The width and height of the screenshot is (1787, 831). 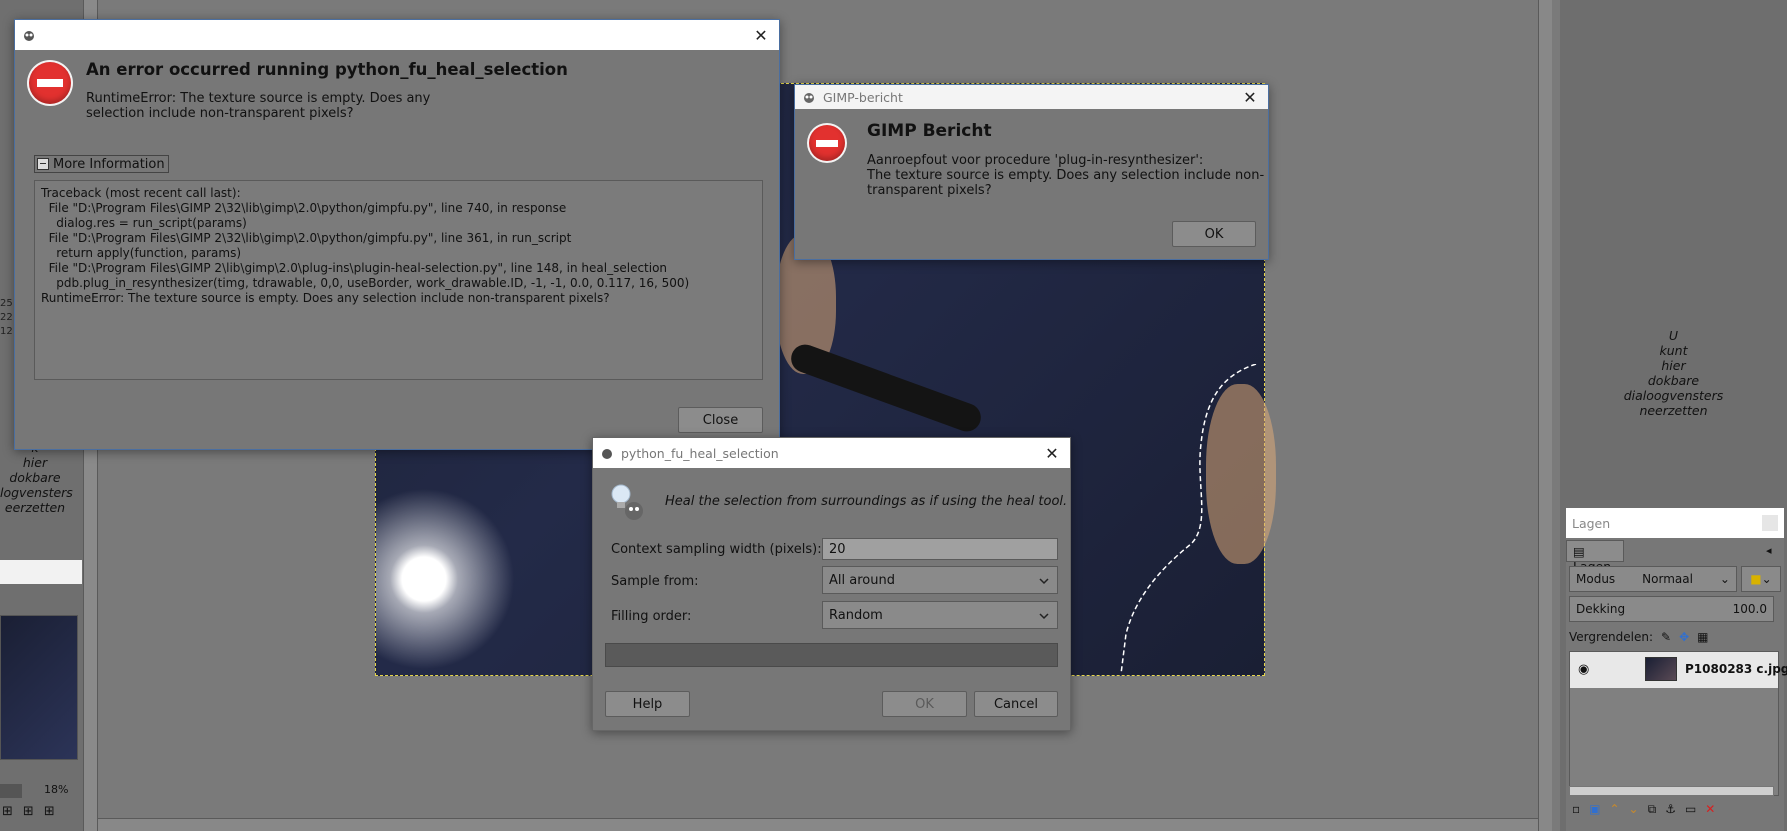 What do you see at coordinates (1667, 579) in the screenshot?
I see `mode-value: Normaal` at bounding box center [1667, 579].